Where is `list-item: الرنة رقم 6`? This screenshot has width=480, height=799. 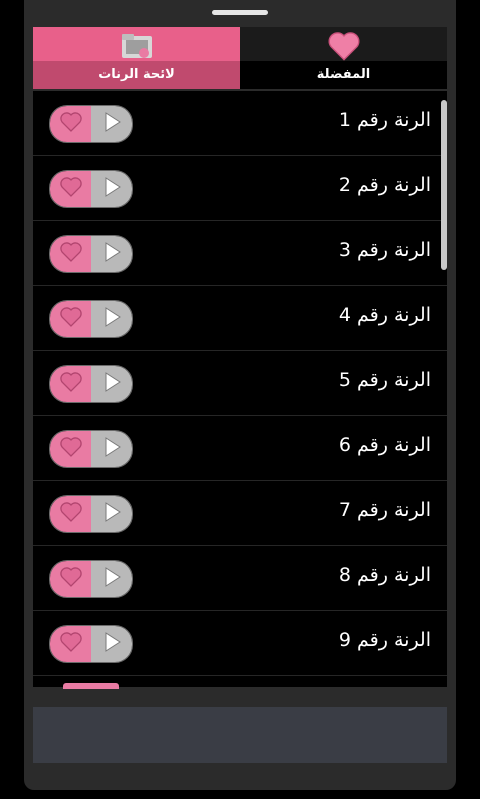 list-item: الرنة رقم 6 is located at coordinates (240, 448).